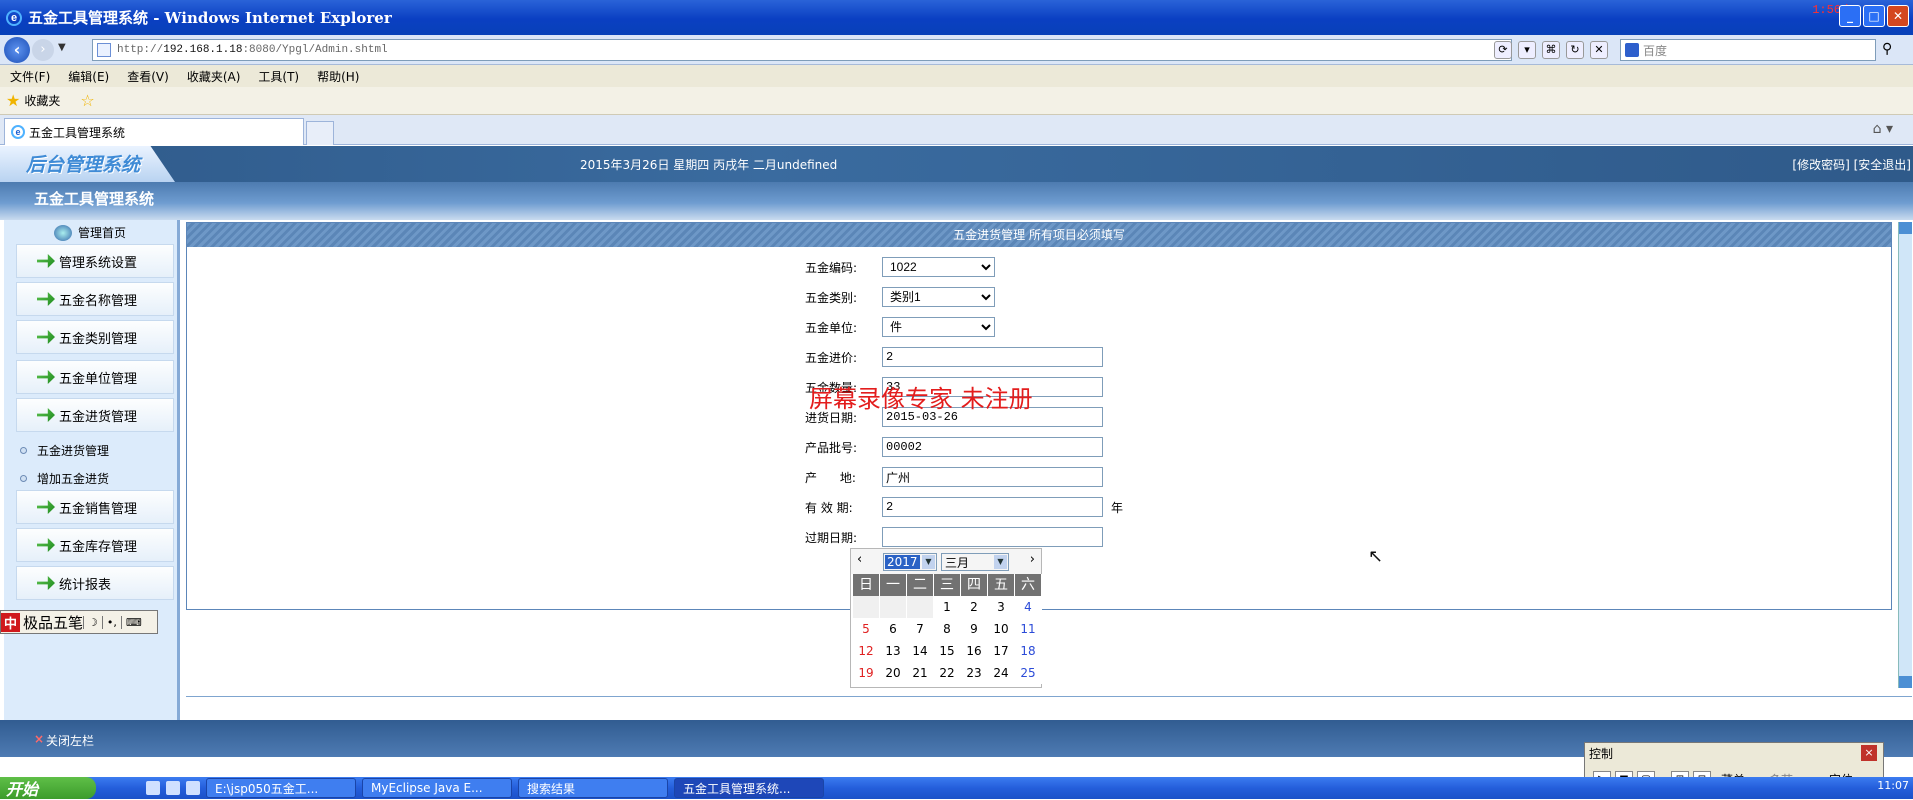  What do you see at coordinates (90, 232) in the screenshot?
I see `sidebar-home: 管理首页` at bounding box center [90, 232].